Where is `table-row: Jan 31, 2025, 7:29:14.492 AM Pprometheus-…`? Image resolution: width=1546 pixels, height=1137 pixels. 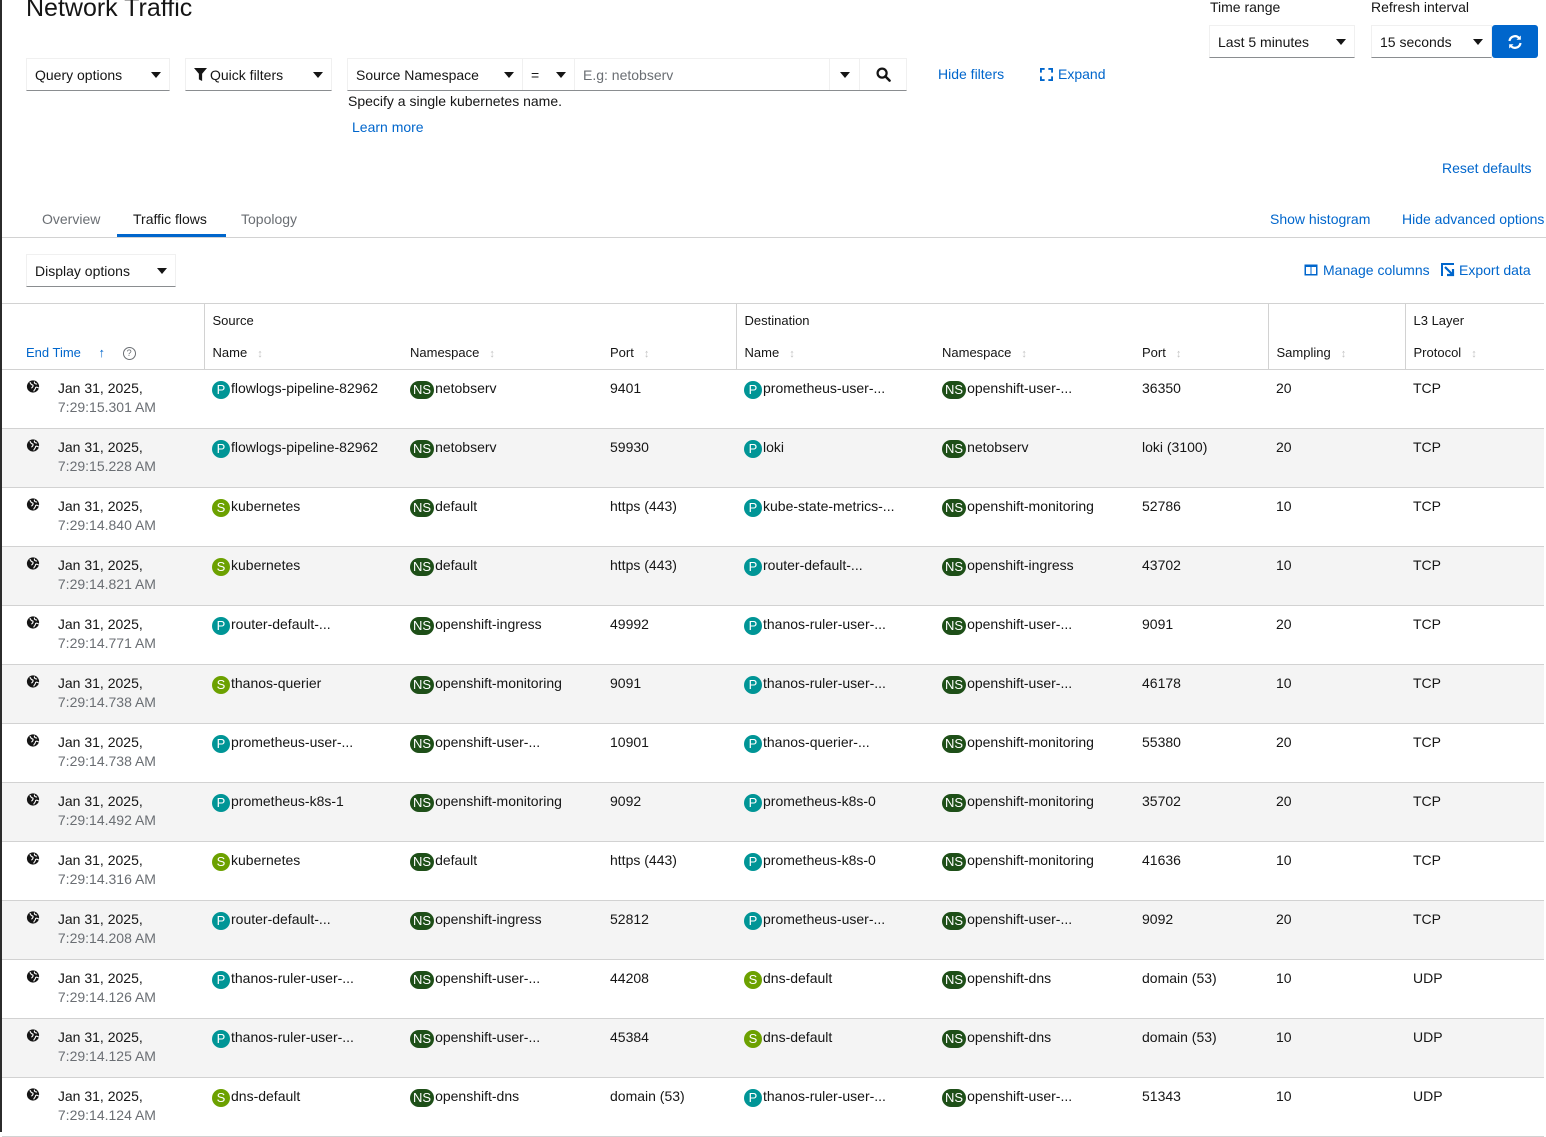 table-row: Jan 31, 2025, 7:29:14.492 AM Pprometheus-… is located at coordinates (773, 812).